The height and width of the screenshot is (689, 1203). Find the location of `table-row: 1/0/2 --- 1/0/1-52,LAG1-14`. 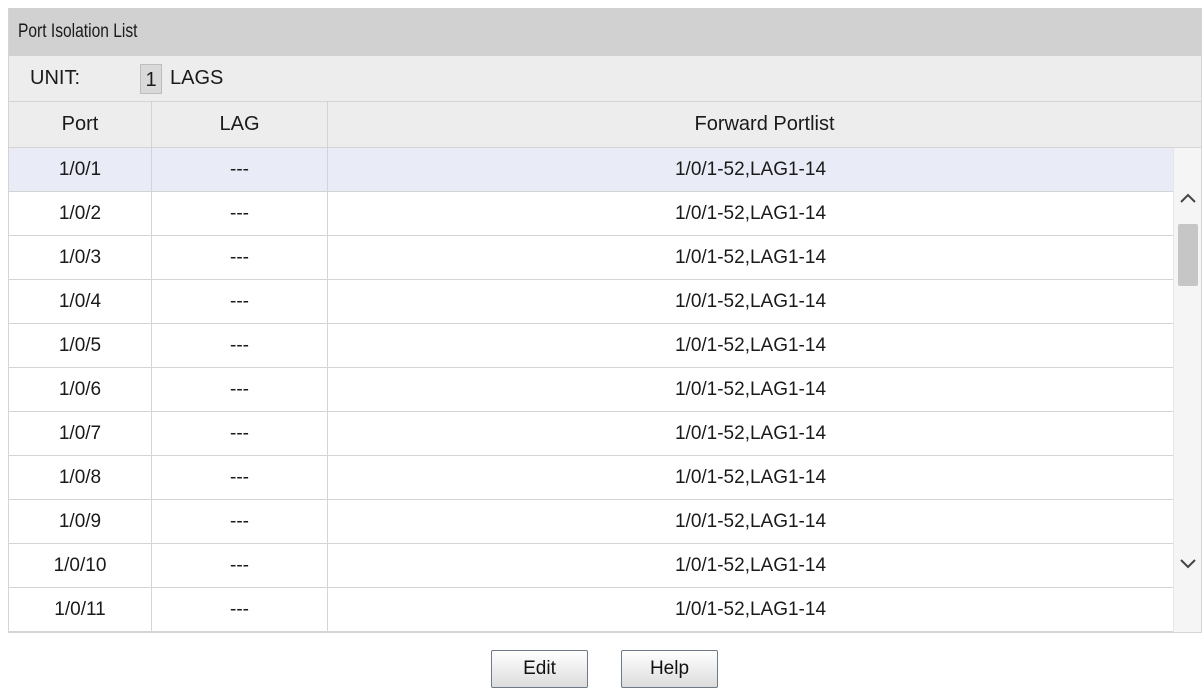

table-row: 1/0/2 --- 1/0/1-52,LAG1-14 is located at coordinates (591, 214).